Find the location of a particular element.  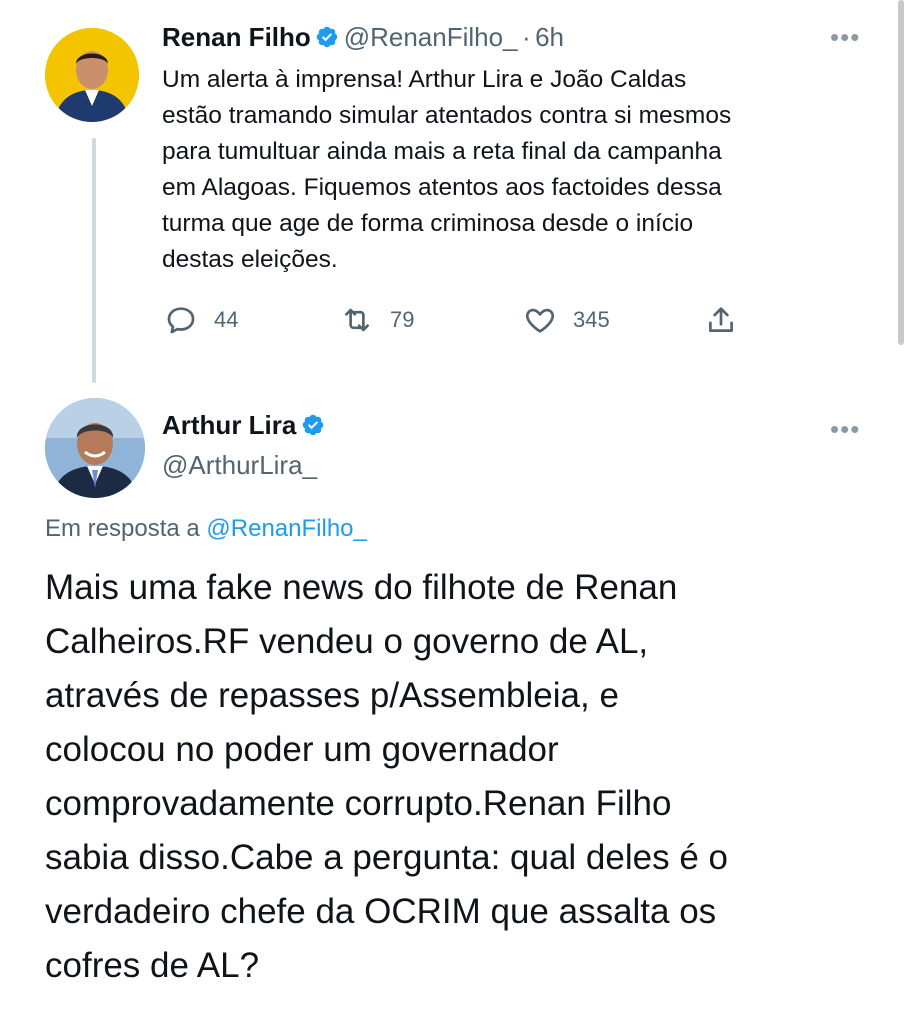

author-handle: @ArthurLira_ is located at coordinates (239, 465).